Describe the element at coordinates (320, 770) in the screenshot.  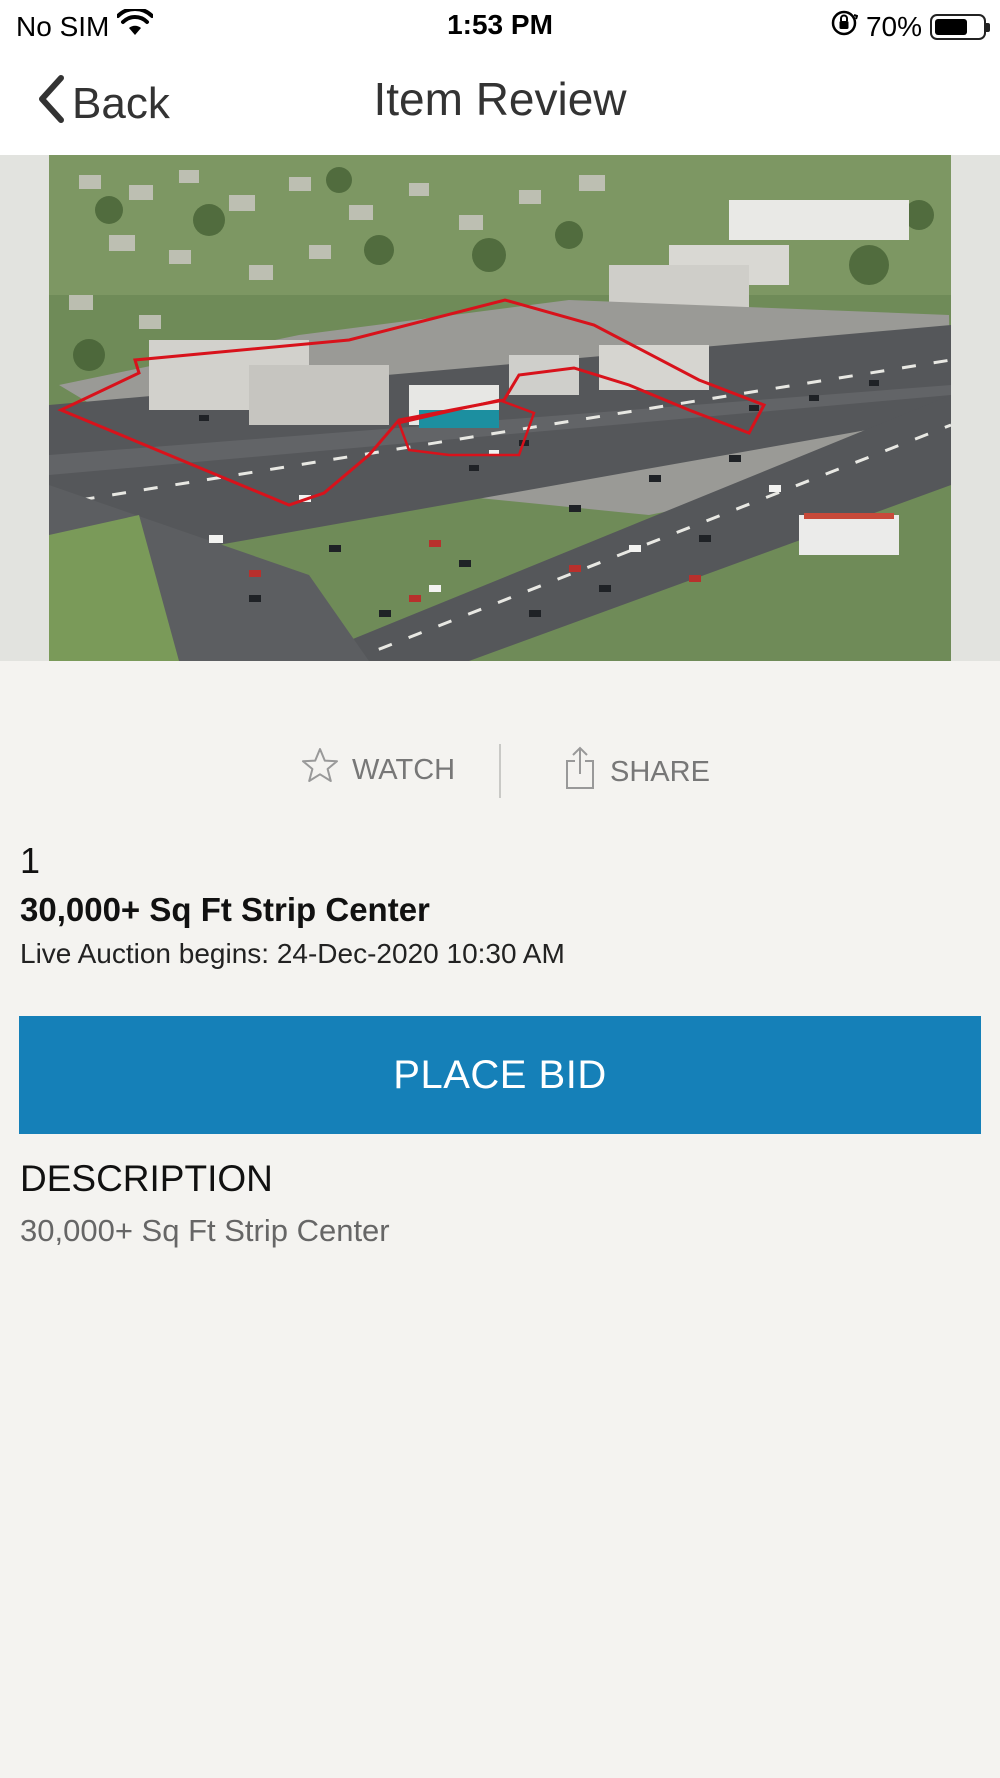
I see `star-icon` at that location.